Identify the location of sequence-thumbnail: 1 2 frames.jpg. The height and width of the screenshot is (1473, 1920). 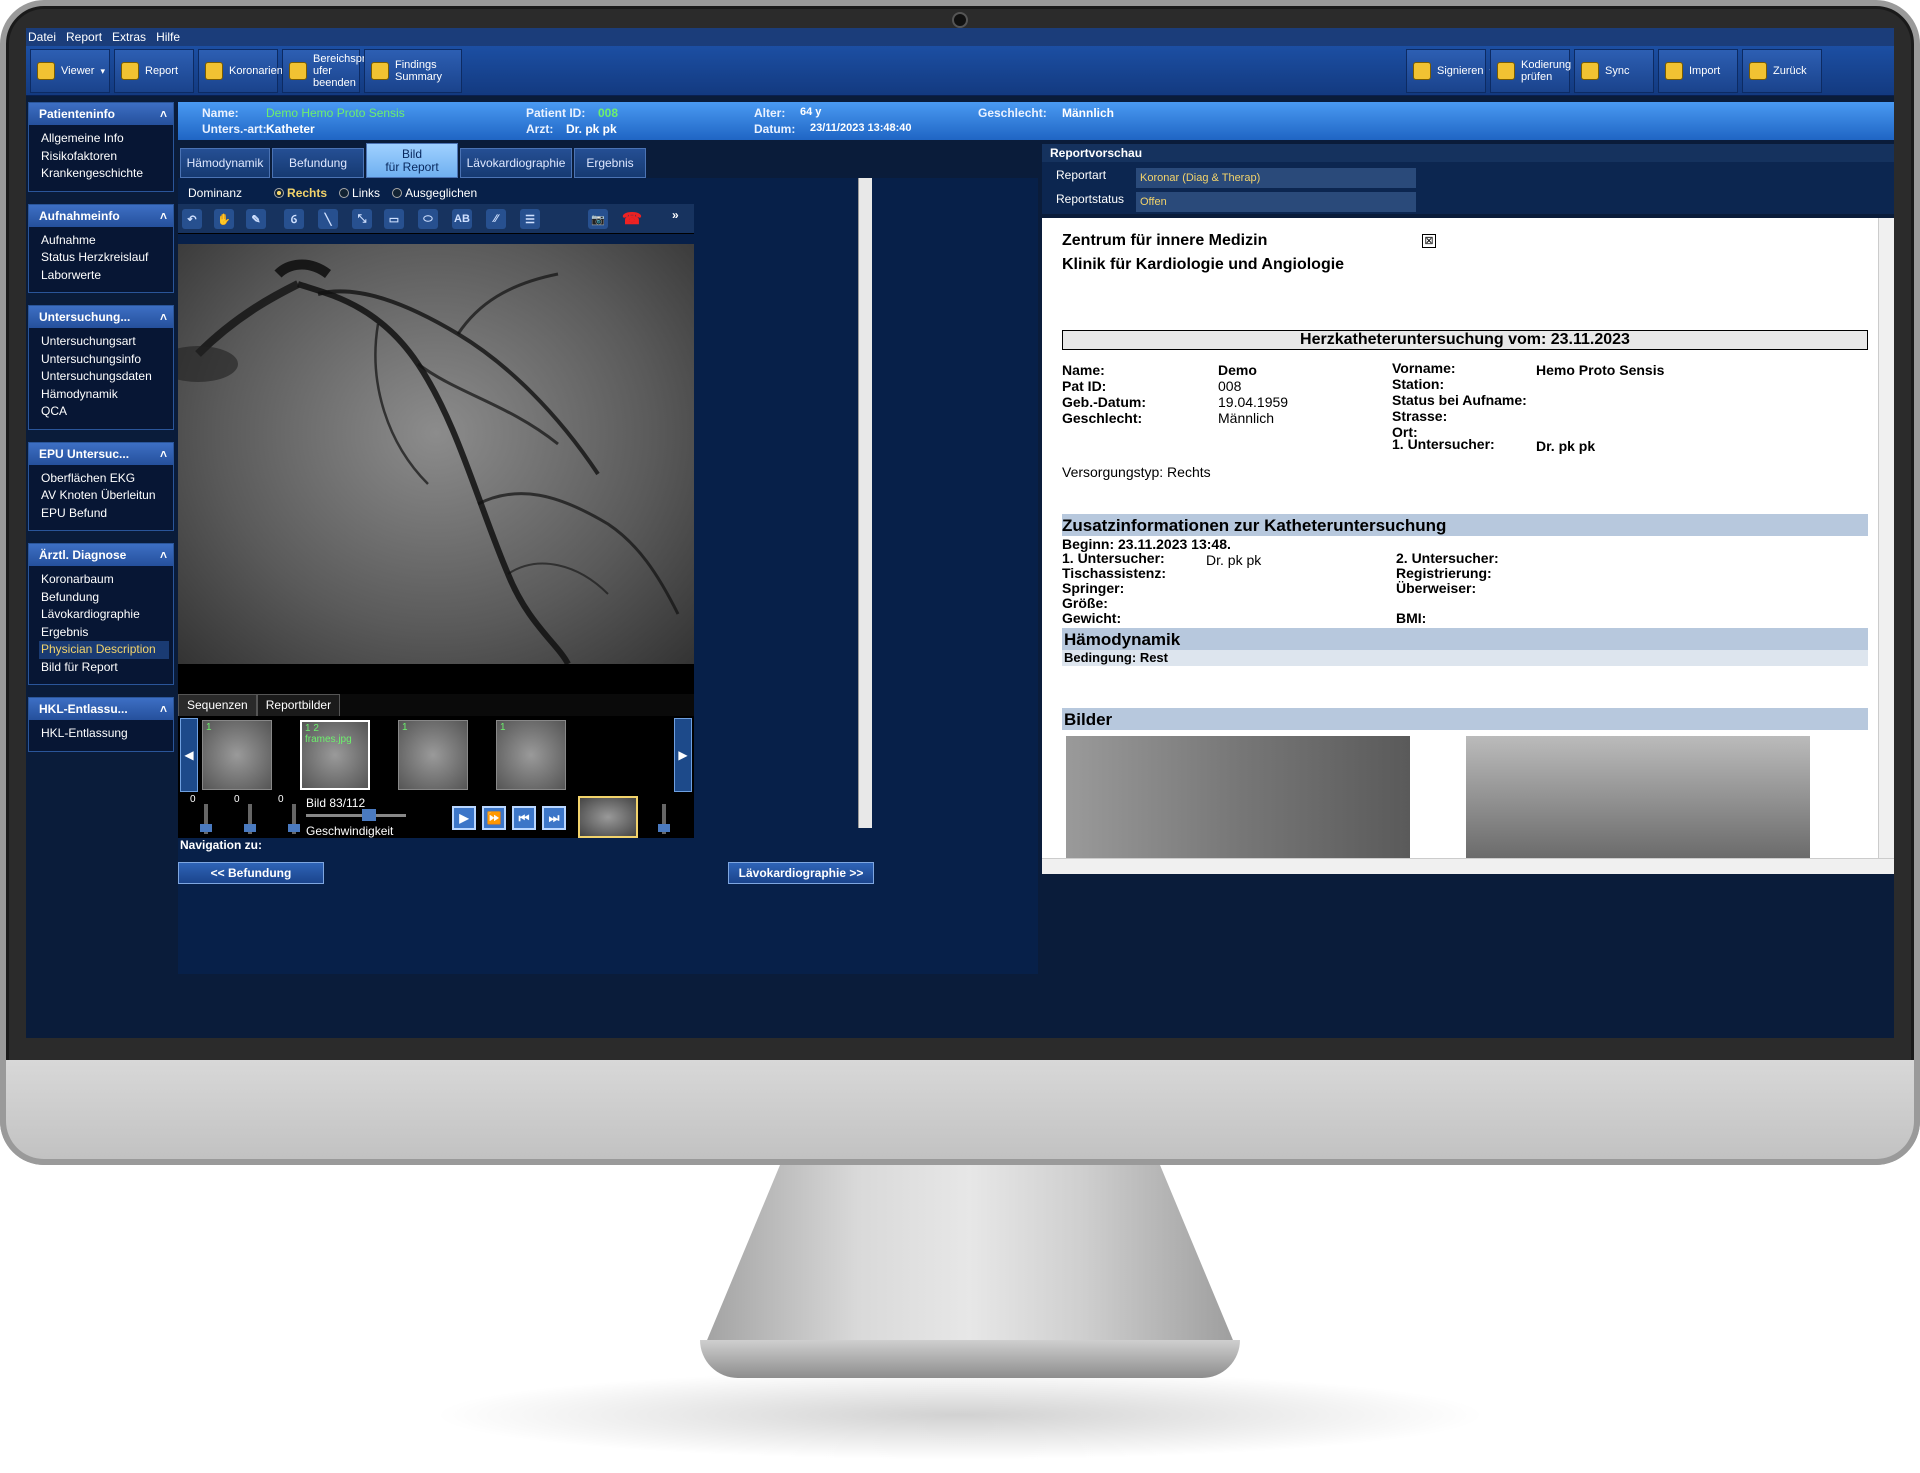
(335, 755).